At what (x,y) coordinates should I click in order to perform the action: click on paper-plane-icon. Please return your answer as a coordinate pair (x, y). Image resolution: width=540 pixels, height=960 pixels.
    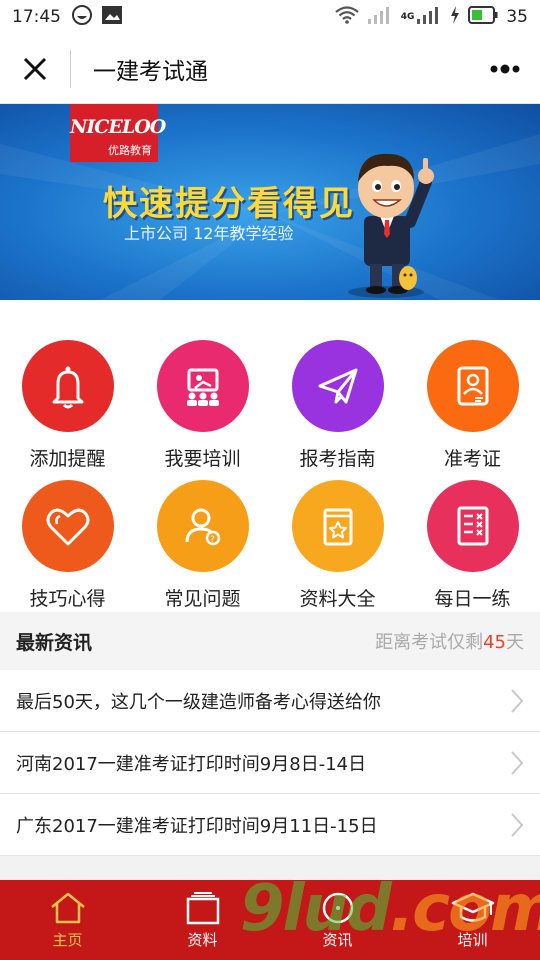
    Looking at the image, I should click on (337, 386).